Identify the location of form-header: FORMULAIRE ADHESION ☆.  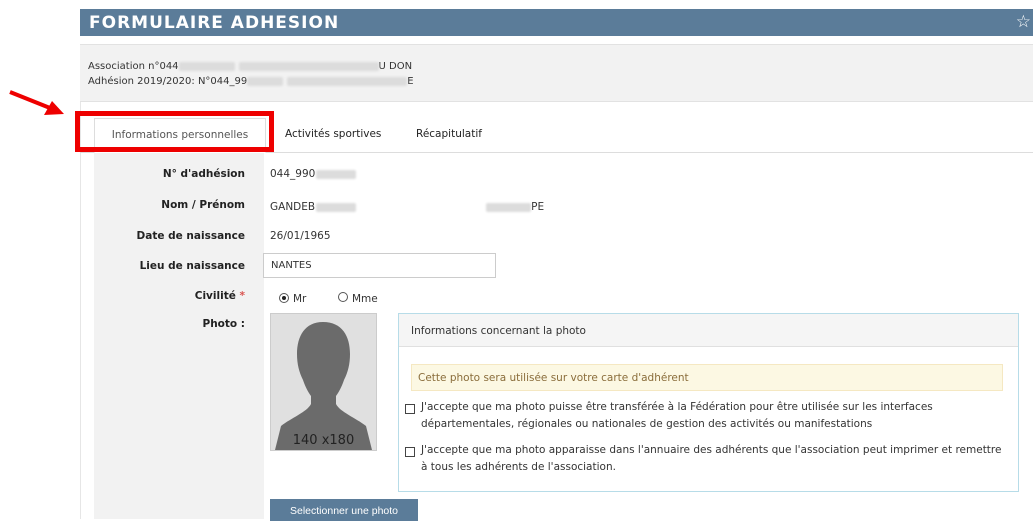
(556, 22).